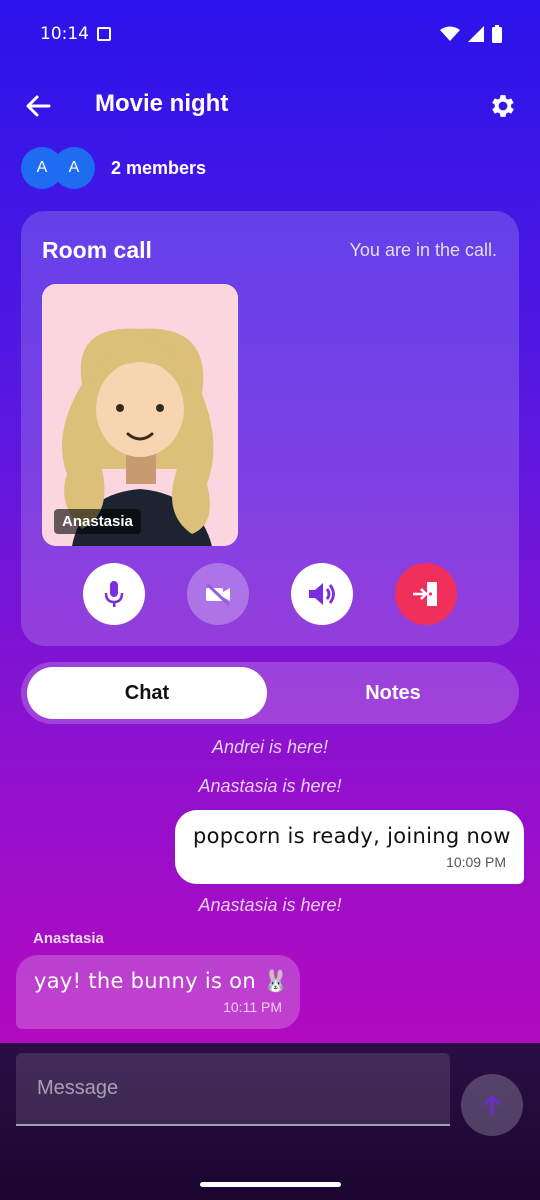 The image size is (540, 1200). I want to click on send-button, so click(492, 1105).